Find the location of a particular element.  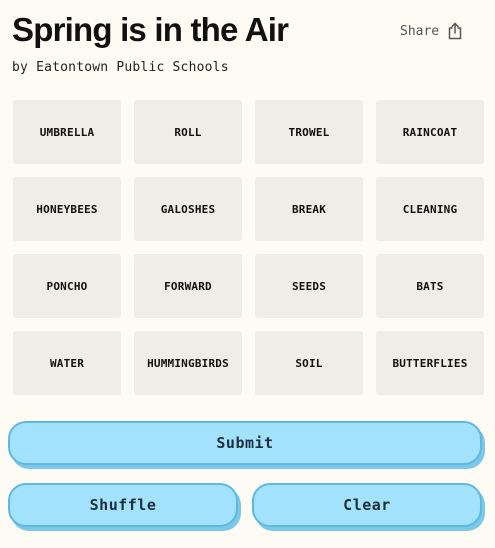

share-button: Share is located at coordinates (431, 31).